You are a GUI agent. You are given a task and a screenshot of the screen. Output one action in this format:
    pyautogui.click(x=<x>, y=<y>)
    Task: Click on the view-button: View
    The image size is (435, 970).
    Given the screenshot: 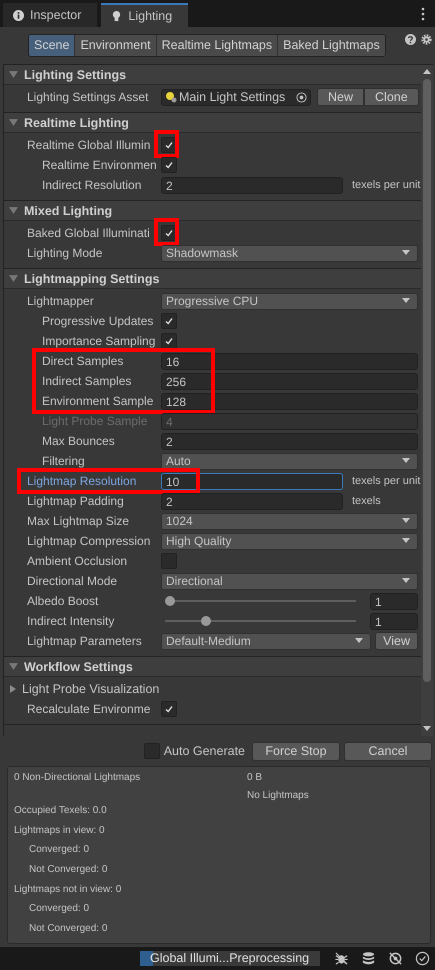 What is the action you would take?
    pyautogui.click(x=396, y=641)
    